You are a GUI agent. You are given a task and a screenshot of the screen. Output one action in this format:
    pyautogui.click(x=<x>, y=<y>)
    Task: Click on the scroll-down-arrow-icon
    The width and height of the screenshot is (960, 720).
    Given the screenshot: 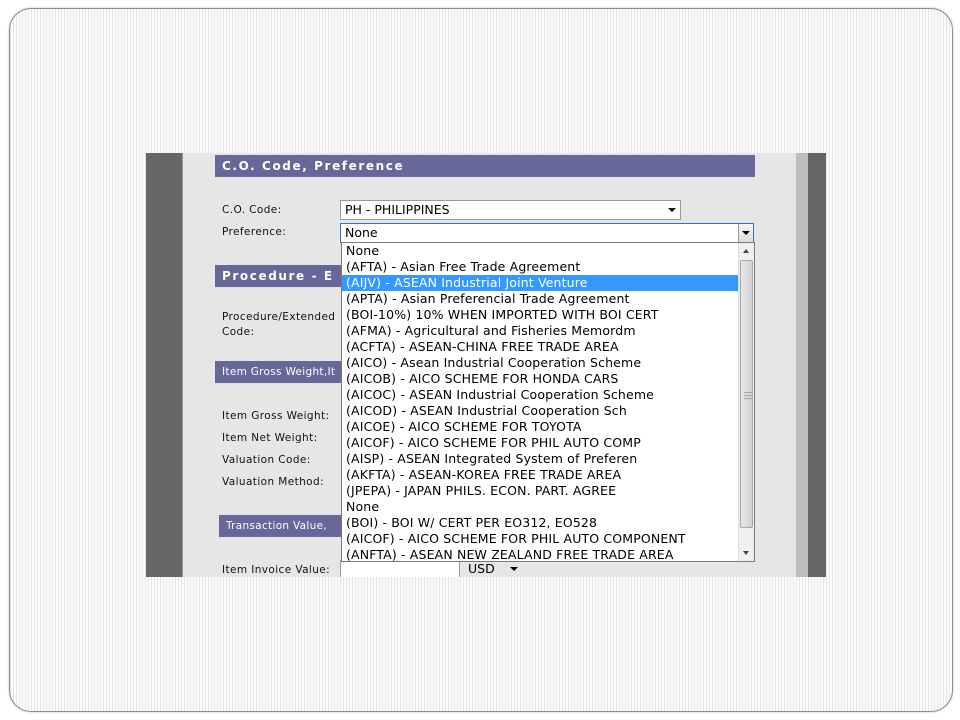 What is the action you would take?
    pyautogui.click(x=746, y=553)
    